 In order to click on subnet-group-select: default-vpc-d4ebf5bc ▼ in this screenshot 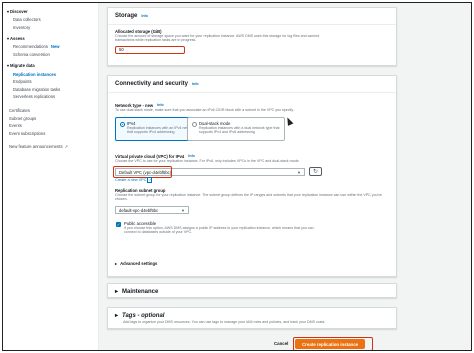, I will do `click(152, 210)`.